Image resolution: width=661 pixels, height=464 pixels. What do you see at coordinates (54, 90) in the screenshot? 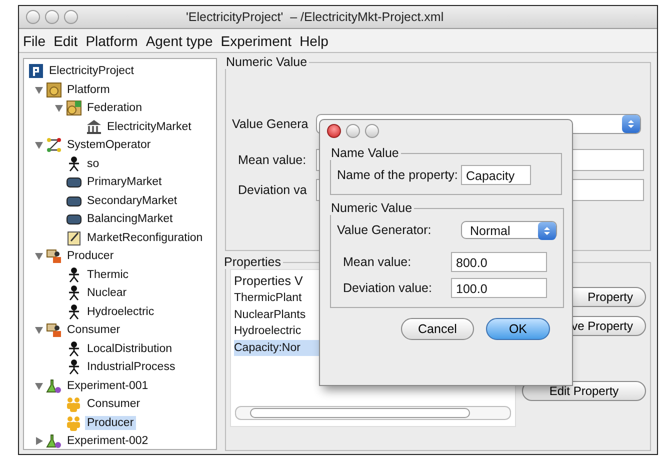
I see `platform-icon` at bounding box center [54, 90].